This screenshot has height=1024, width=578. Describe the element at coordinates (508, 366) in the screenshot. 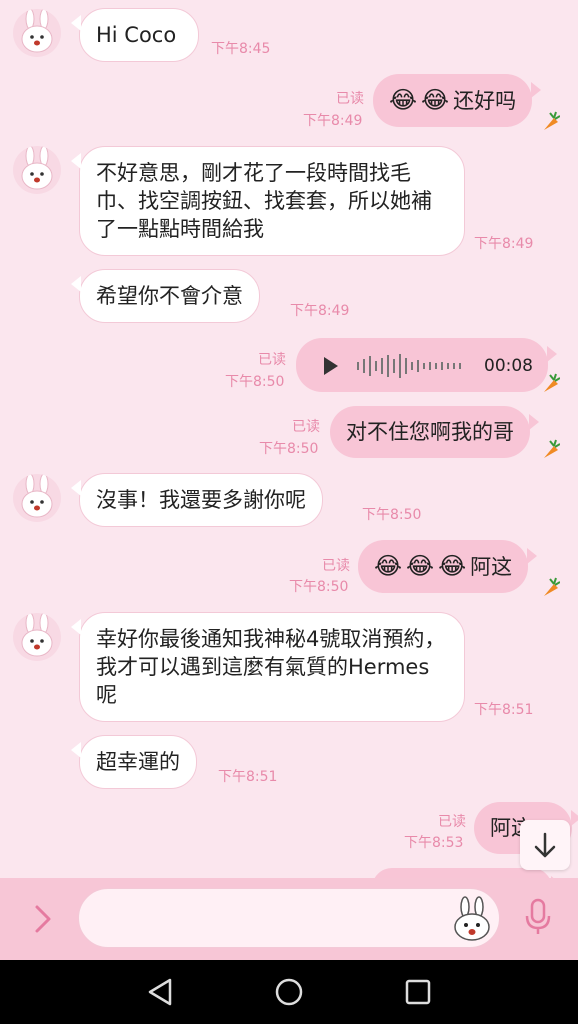

I see `voice-duration: 00:08` at that location.